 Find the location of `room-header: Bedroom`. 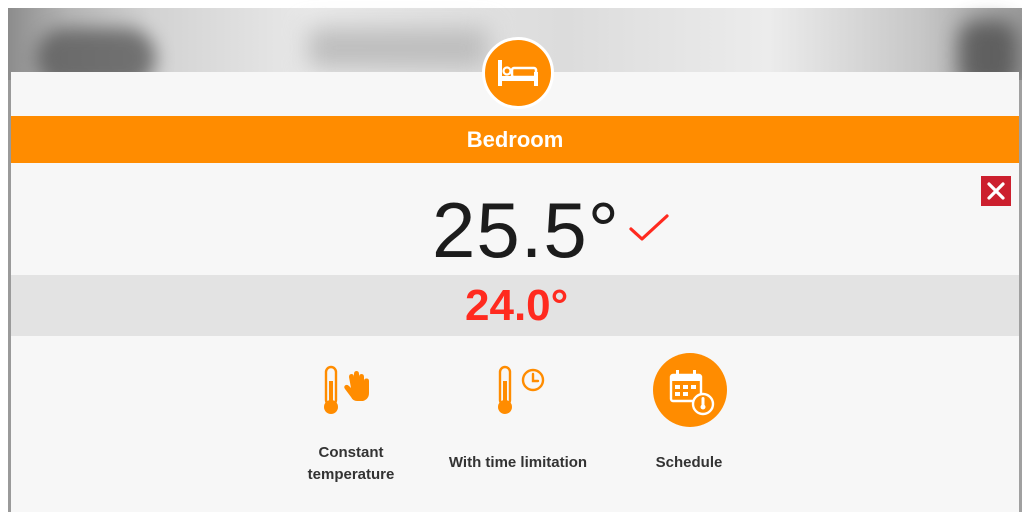

room-header: Bedroom is located at coordinates (515, 139).